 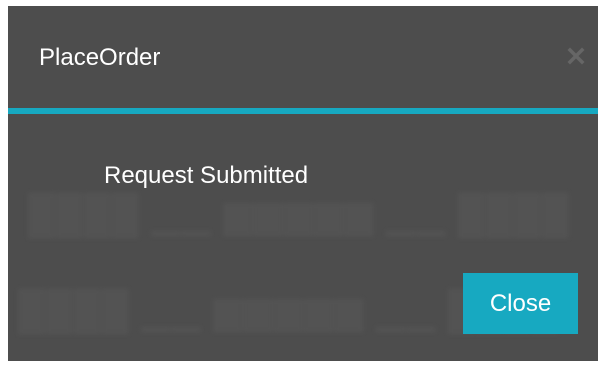 What do you see at coordinates (303, 111) in the screenshot?
I see `header-accent-divider` at bounding box center [303, 111].